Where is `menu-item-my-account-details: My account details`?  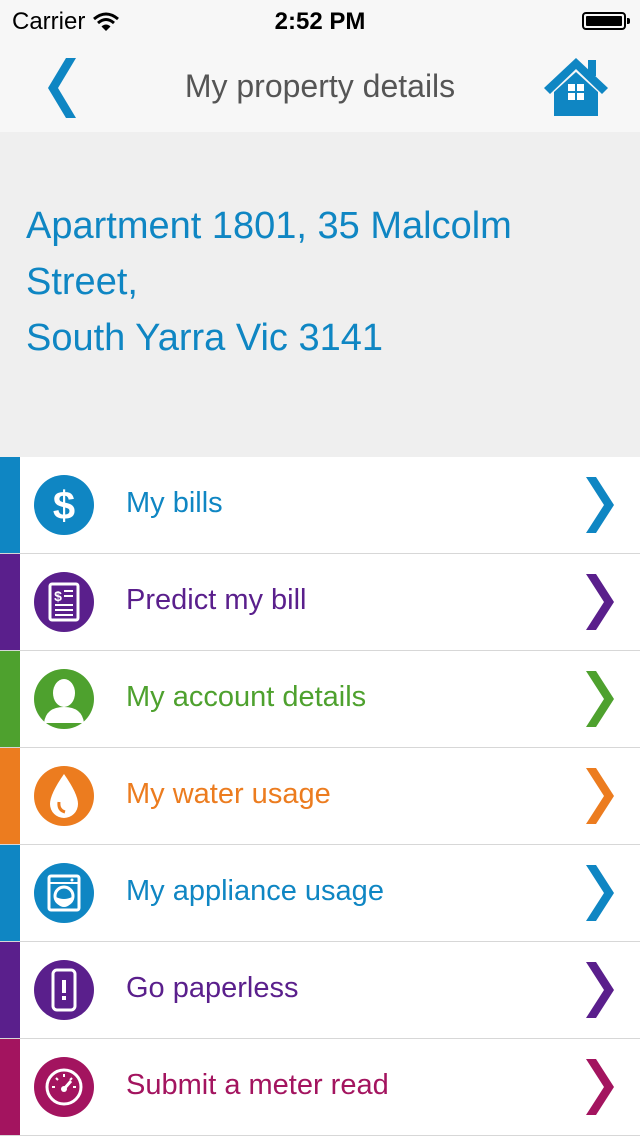 menu-item-my-account-details: My account details is located at coordinates (320, 699).